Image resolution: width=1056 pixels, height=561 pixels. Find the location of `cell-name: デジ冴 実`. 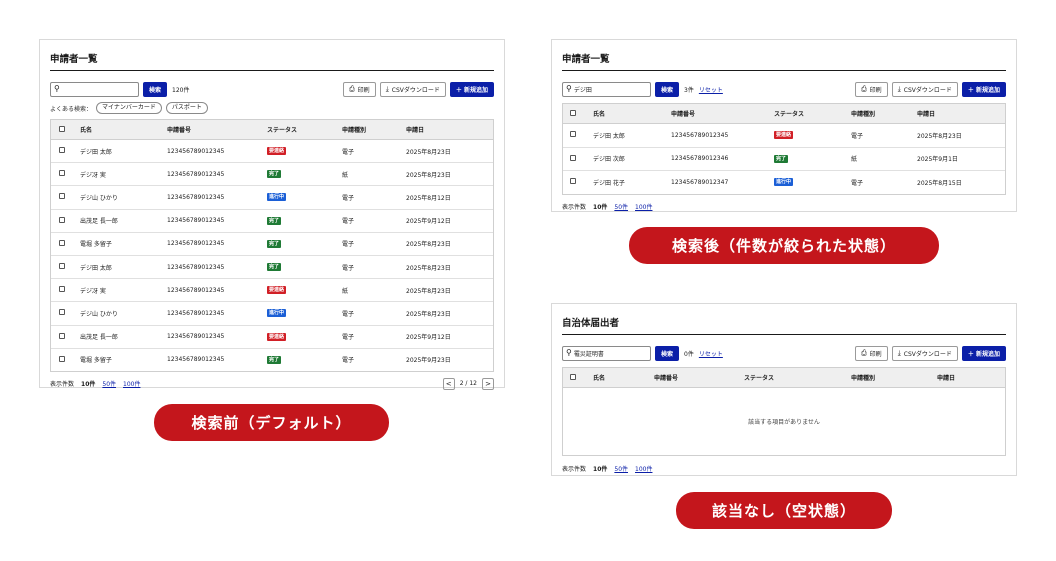

cell-name: デジ冴 実 is located at coordinates (93, 291).